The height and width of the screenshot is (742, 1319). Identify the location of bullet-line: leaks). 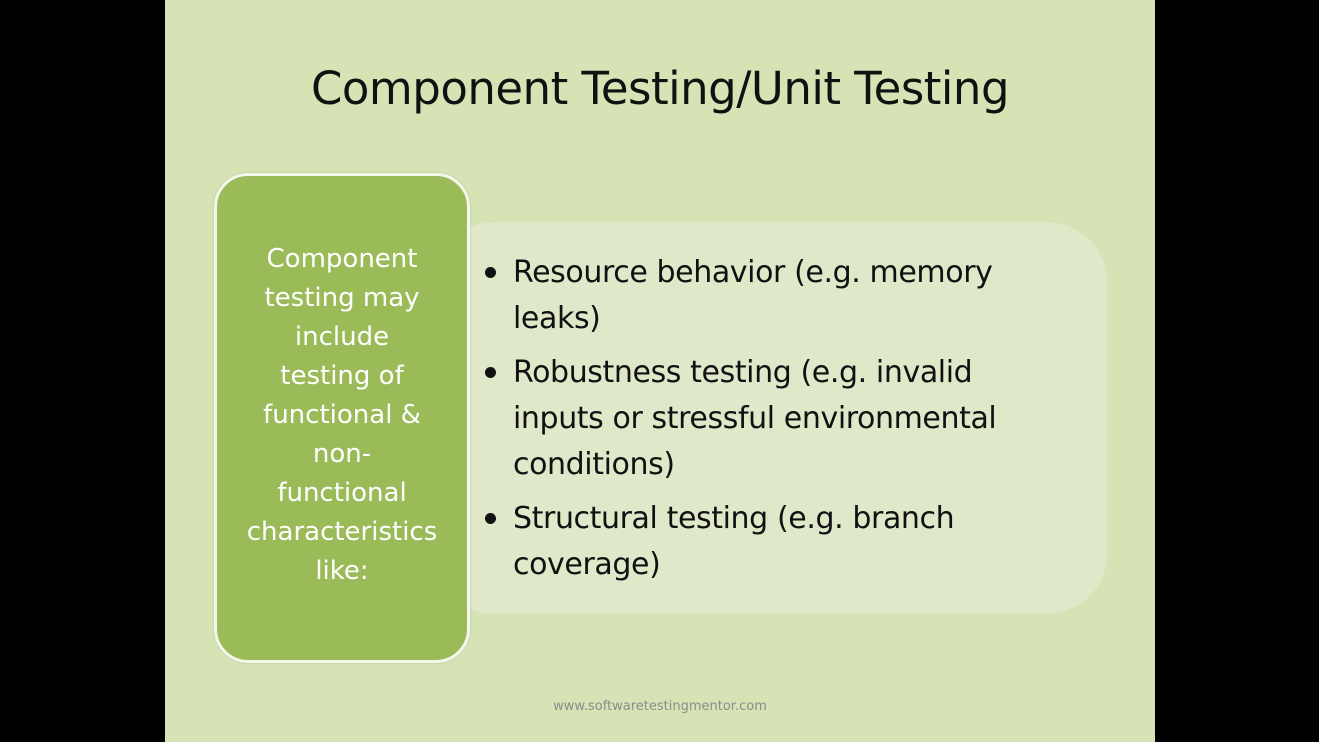
(557, 318).